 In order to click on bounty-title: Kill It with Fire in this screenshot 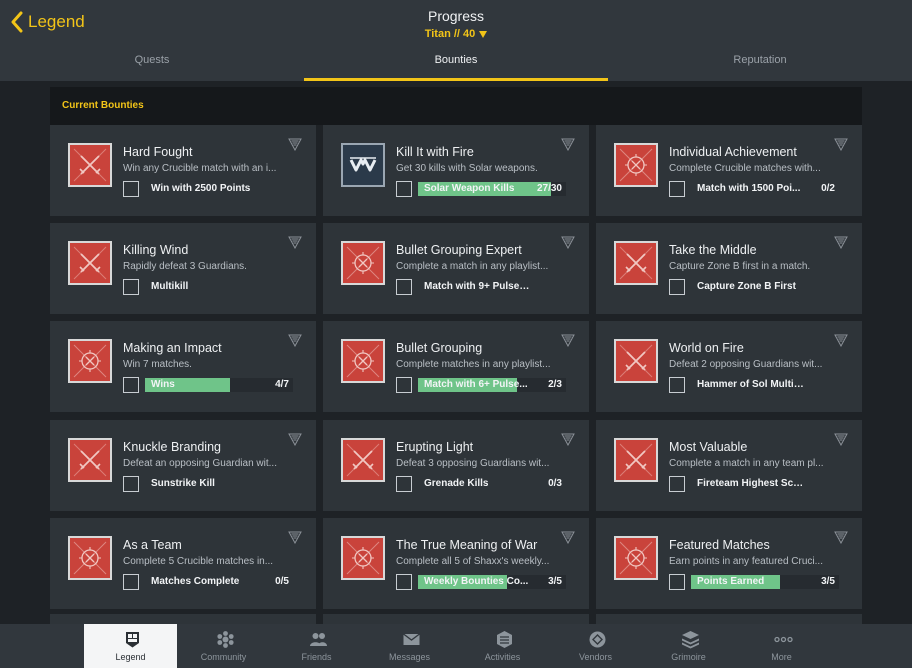, I will do `click(435, 152)`.